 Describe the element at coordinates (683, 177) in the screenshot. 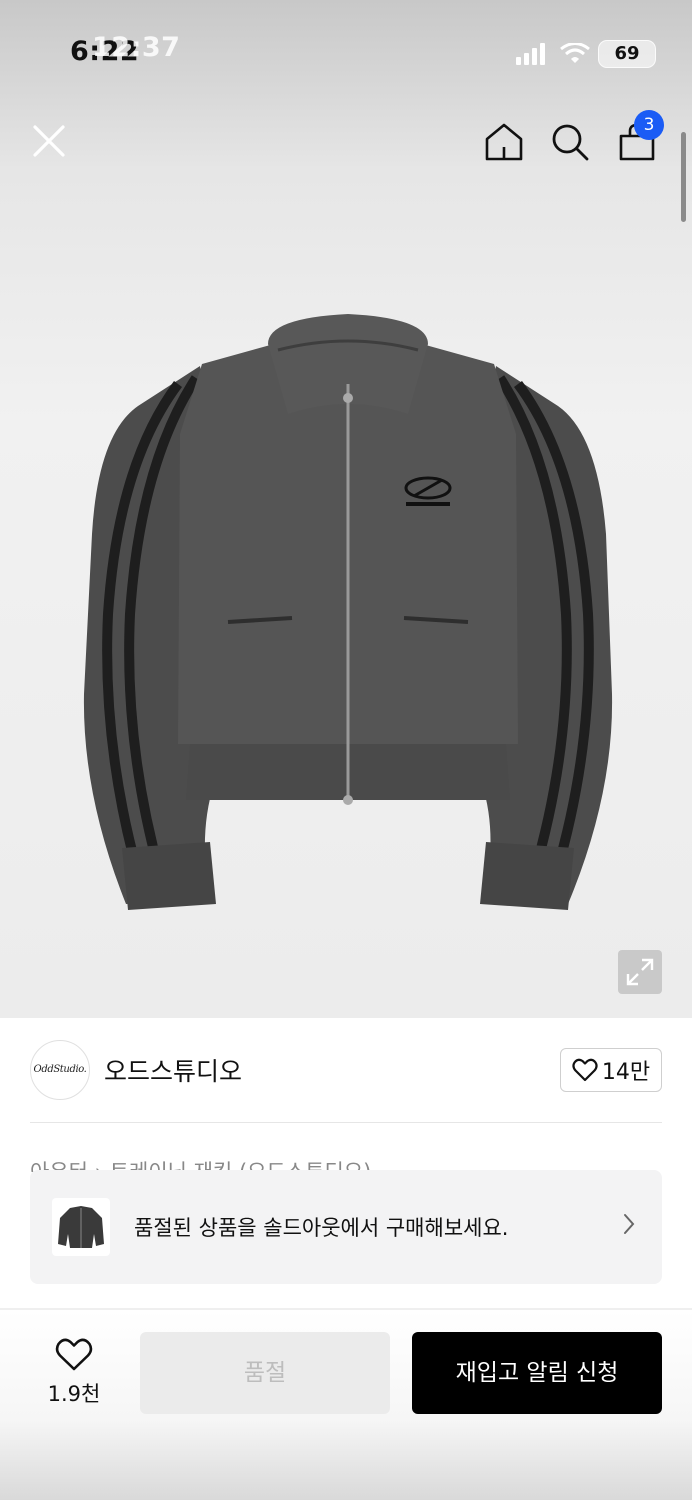

I see `scrollbar` at that location.